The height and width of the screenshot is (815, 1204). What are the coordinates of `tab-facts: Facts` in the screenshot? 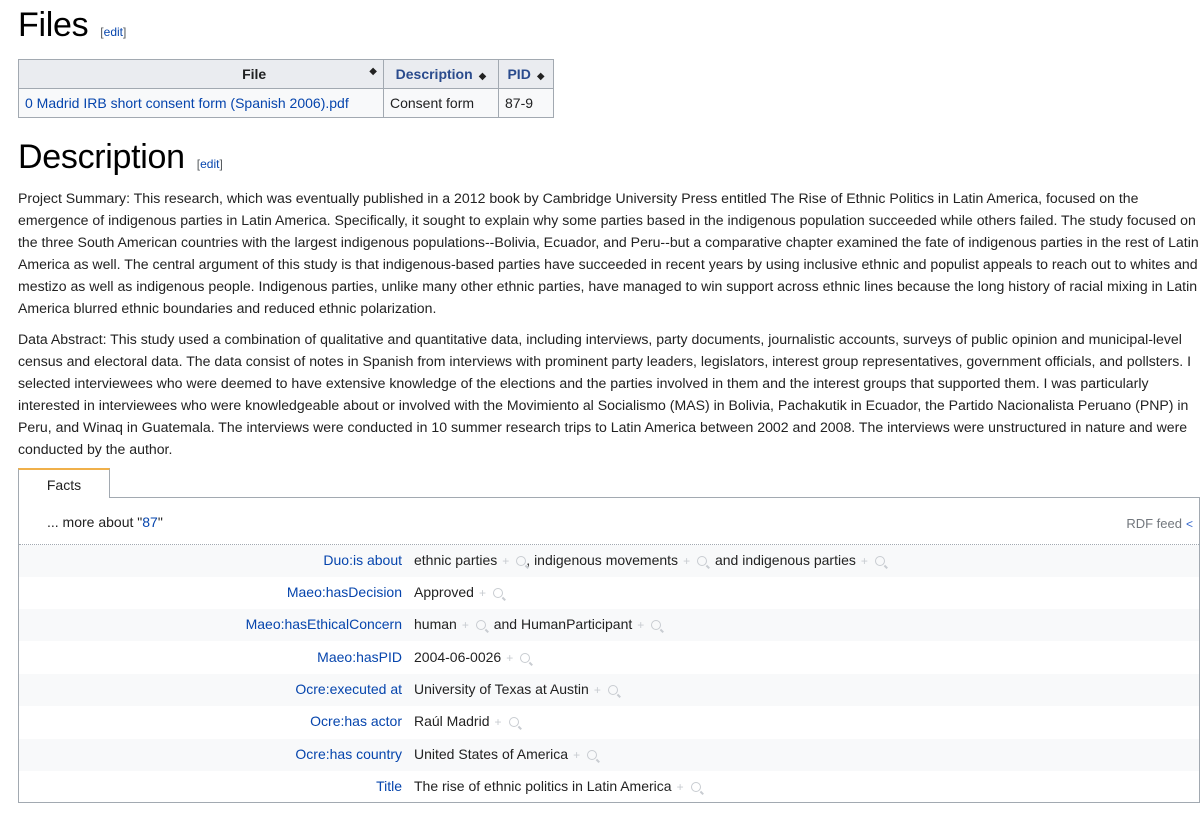 It's located at (64, 483).